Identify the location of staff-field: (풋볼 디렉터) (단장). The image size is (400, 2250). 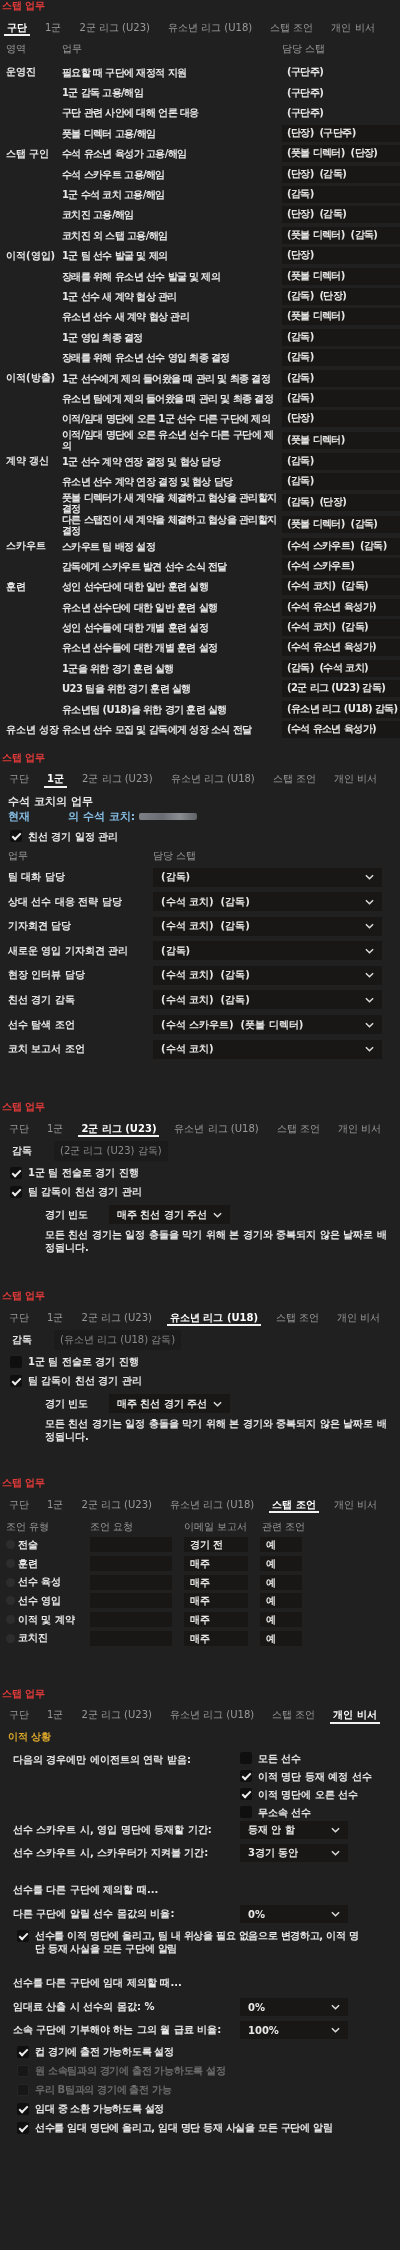
(341, 154).